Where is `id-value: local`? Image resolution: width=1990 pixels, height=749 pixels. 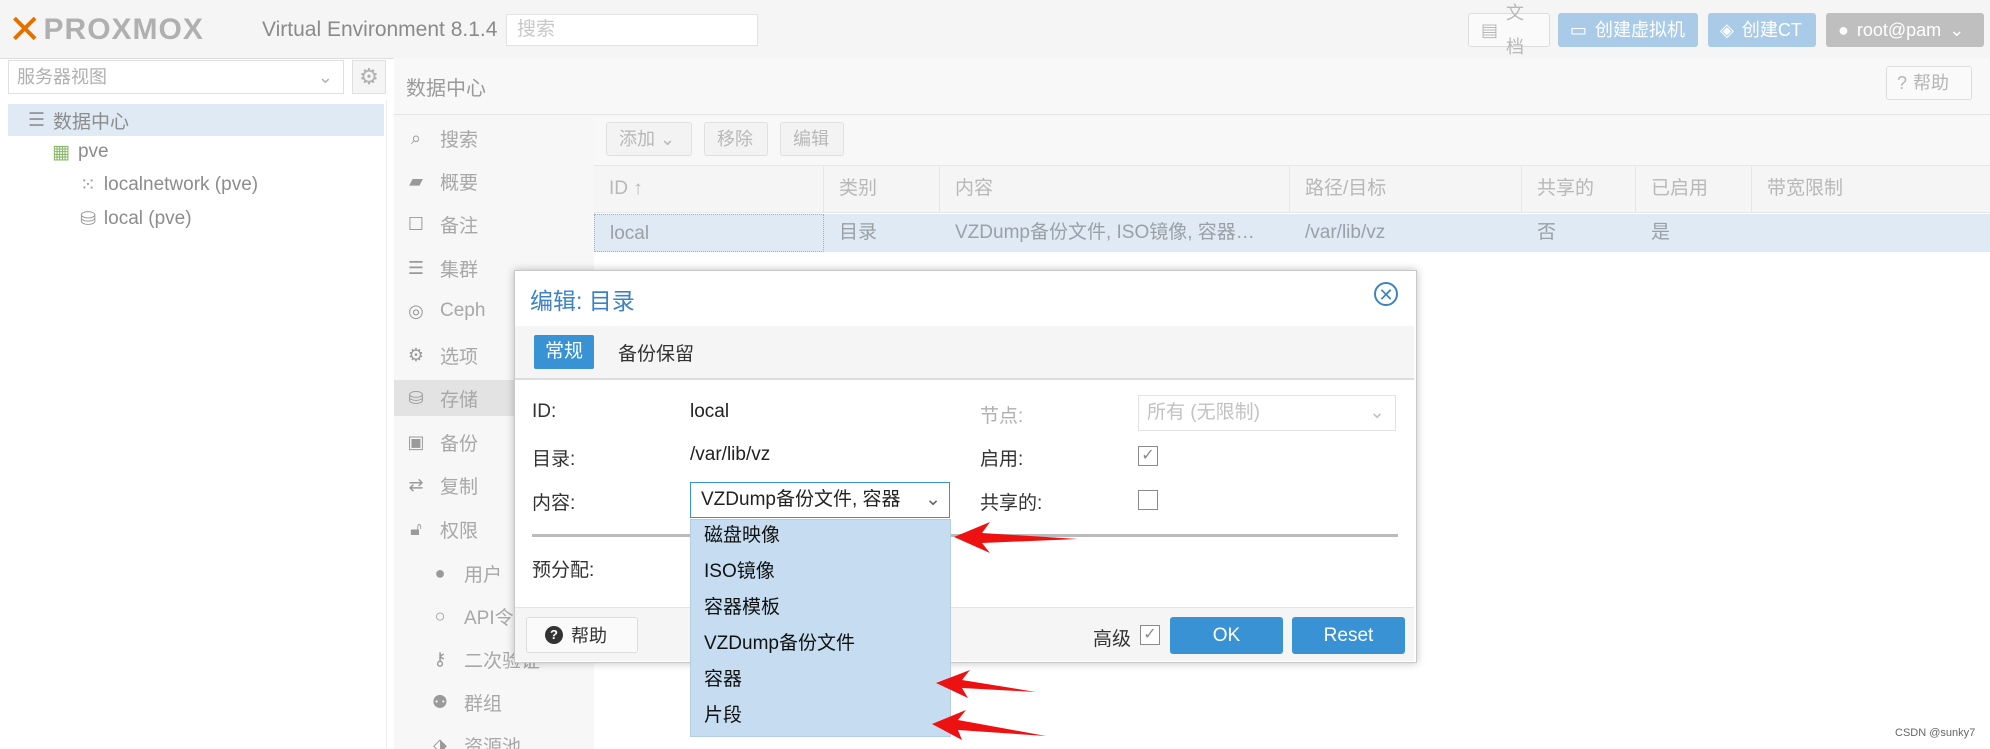
id-value: local is located at coordinates (710, 411).